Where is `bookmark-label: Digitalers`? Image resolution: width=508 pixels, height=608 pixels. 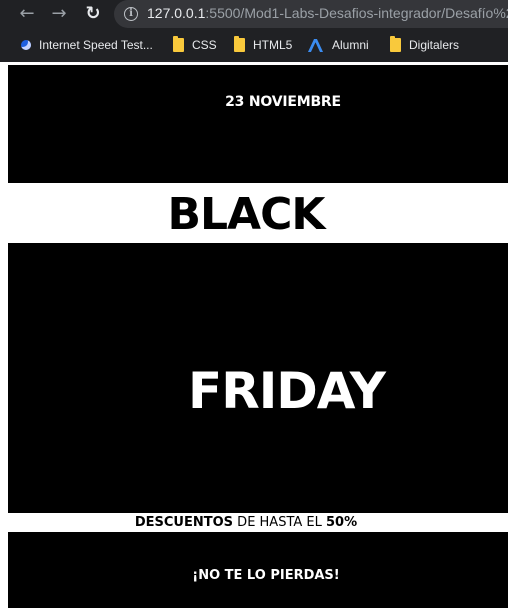 bookmark-label: Digitalers is located at coordinates (434, 45).